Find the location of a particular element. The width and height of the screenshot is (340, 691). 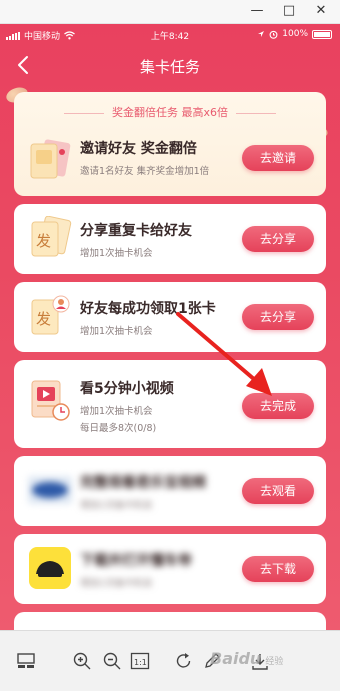

fa-card-icon: 发 is located at coordinates (50, 238).